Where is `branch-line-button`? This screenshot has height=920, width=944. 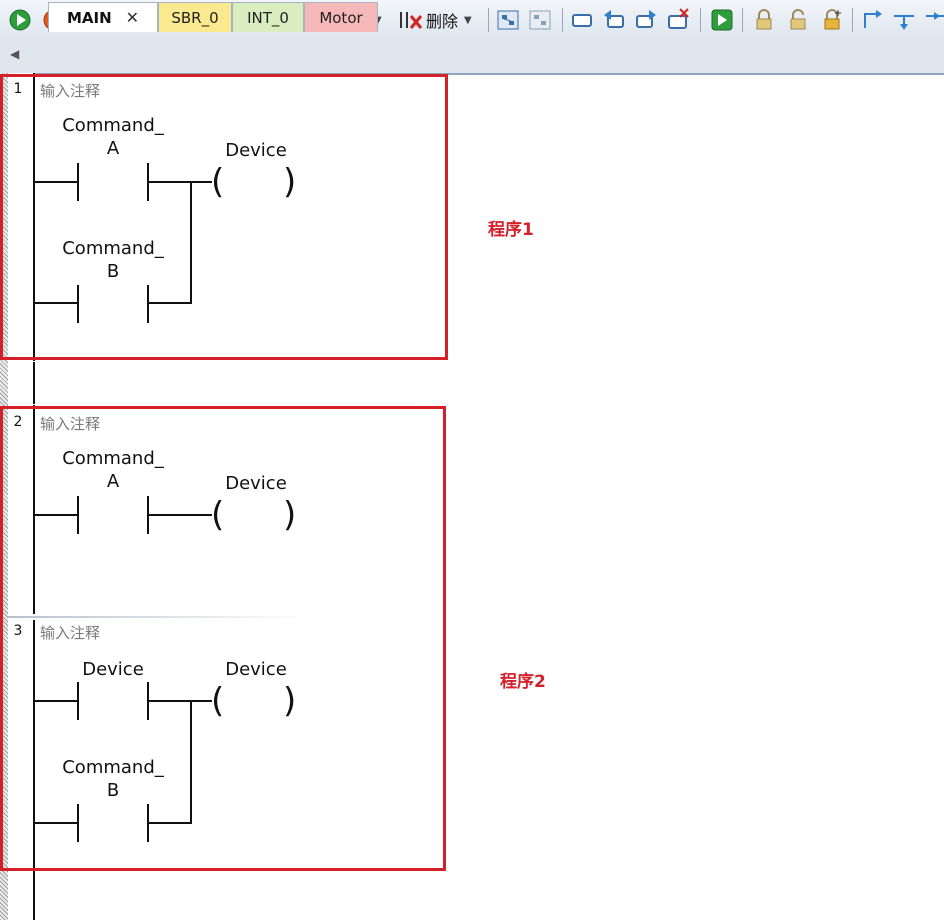 branch-line-button is located at coordinates (934, 20).